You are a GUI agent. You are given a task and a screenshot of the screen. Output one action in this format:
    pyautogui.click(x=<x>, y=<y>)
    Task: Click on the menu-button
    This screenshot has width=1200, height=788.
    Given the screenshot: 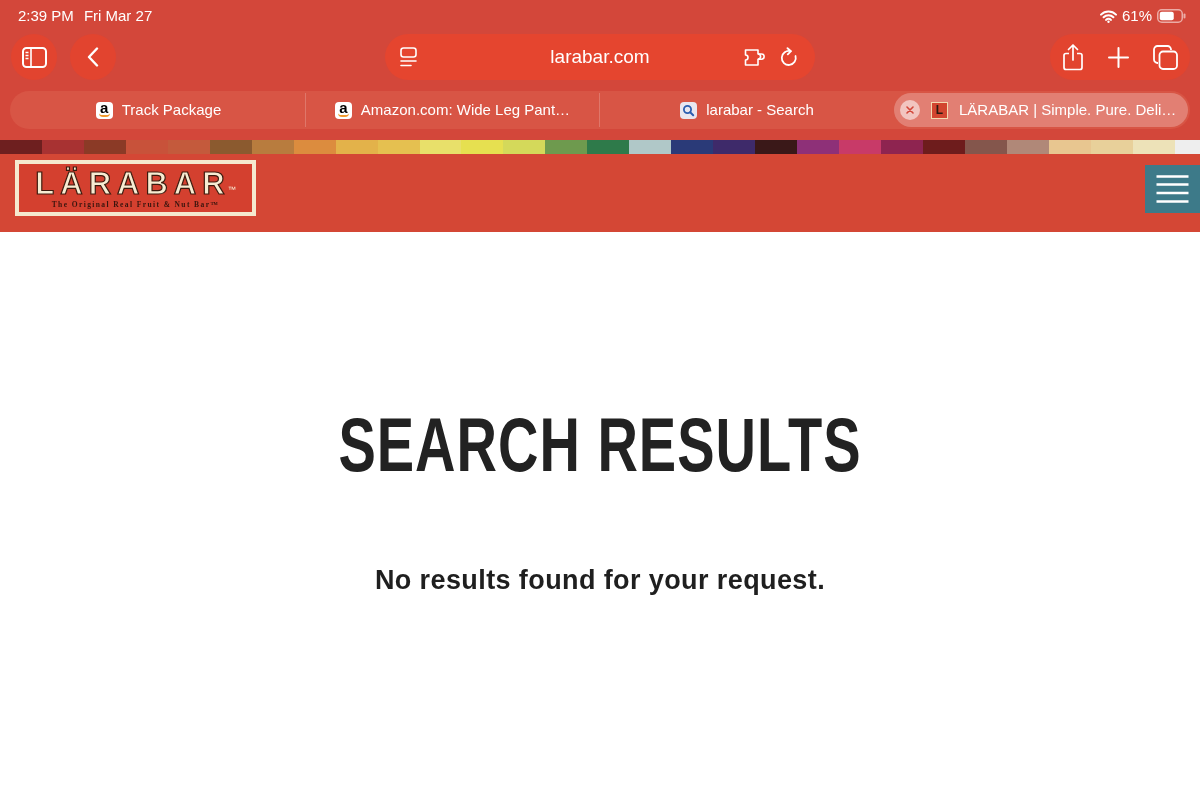 What is the action you would take?
    pyautogui.click(x=1172, y=189)
    